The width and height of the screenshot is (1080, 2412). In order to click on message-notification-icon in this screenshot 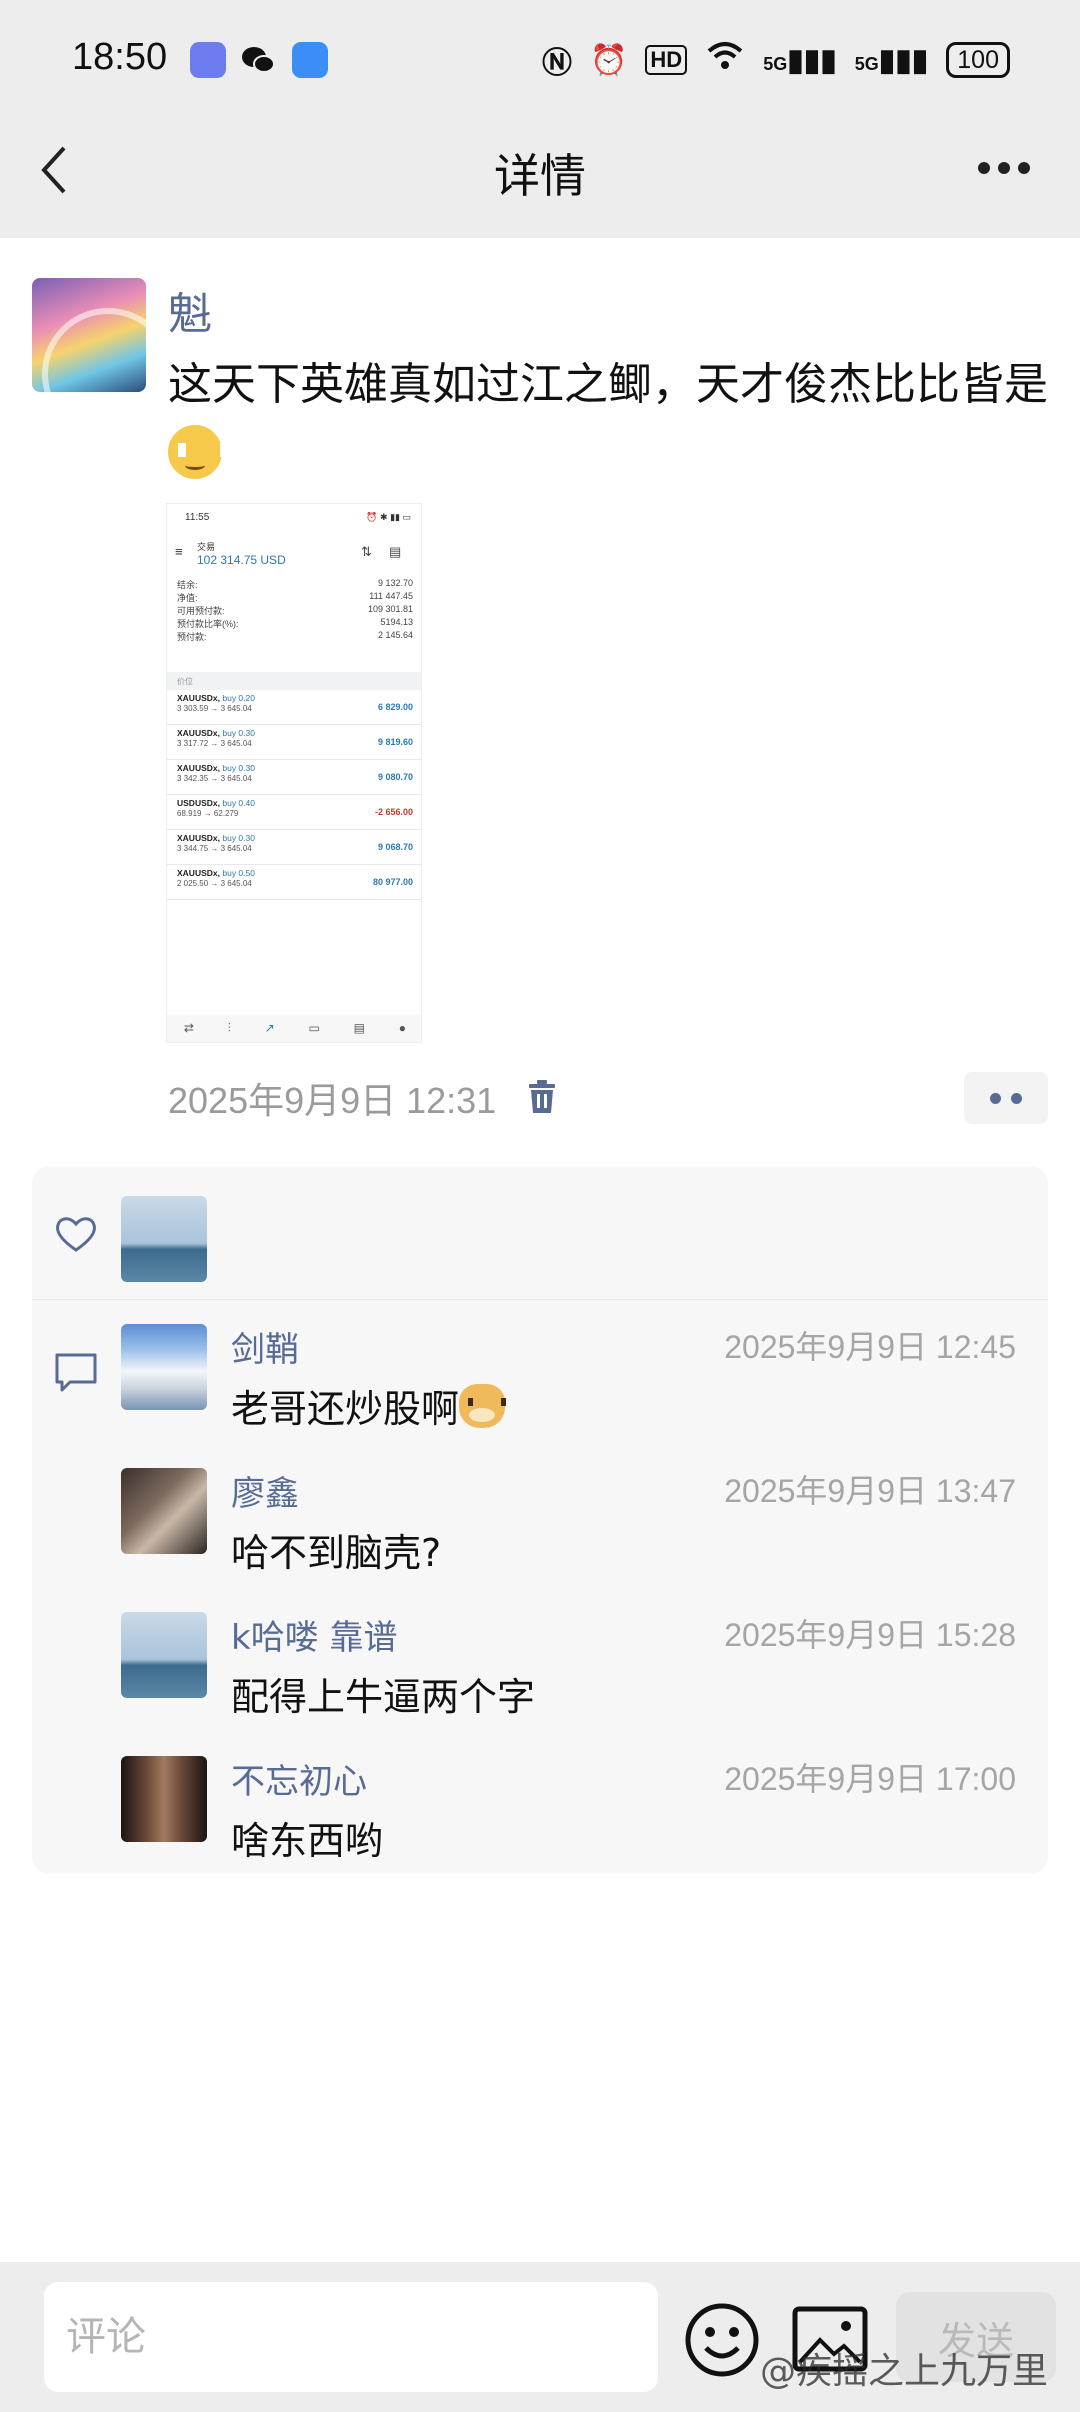, I will do `click(310, 60)`.